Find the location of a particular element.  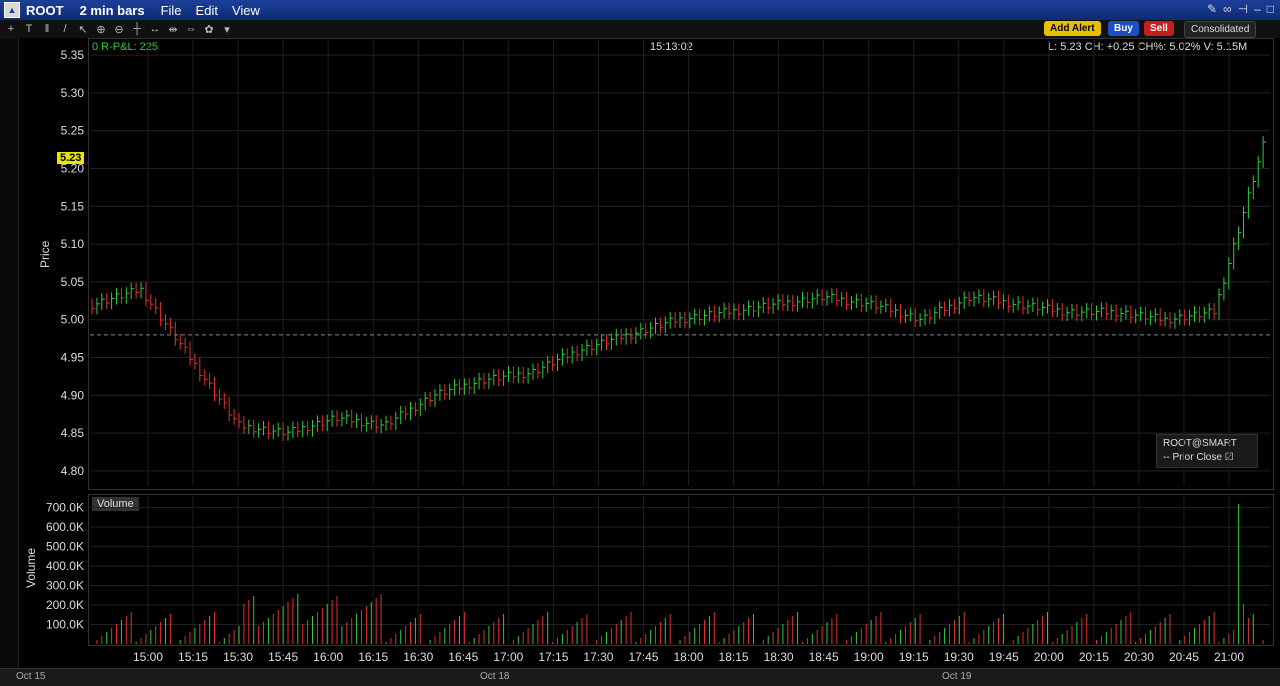

time-tick-label: 17:30 is located at coordinates (598, 657).